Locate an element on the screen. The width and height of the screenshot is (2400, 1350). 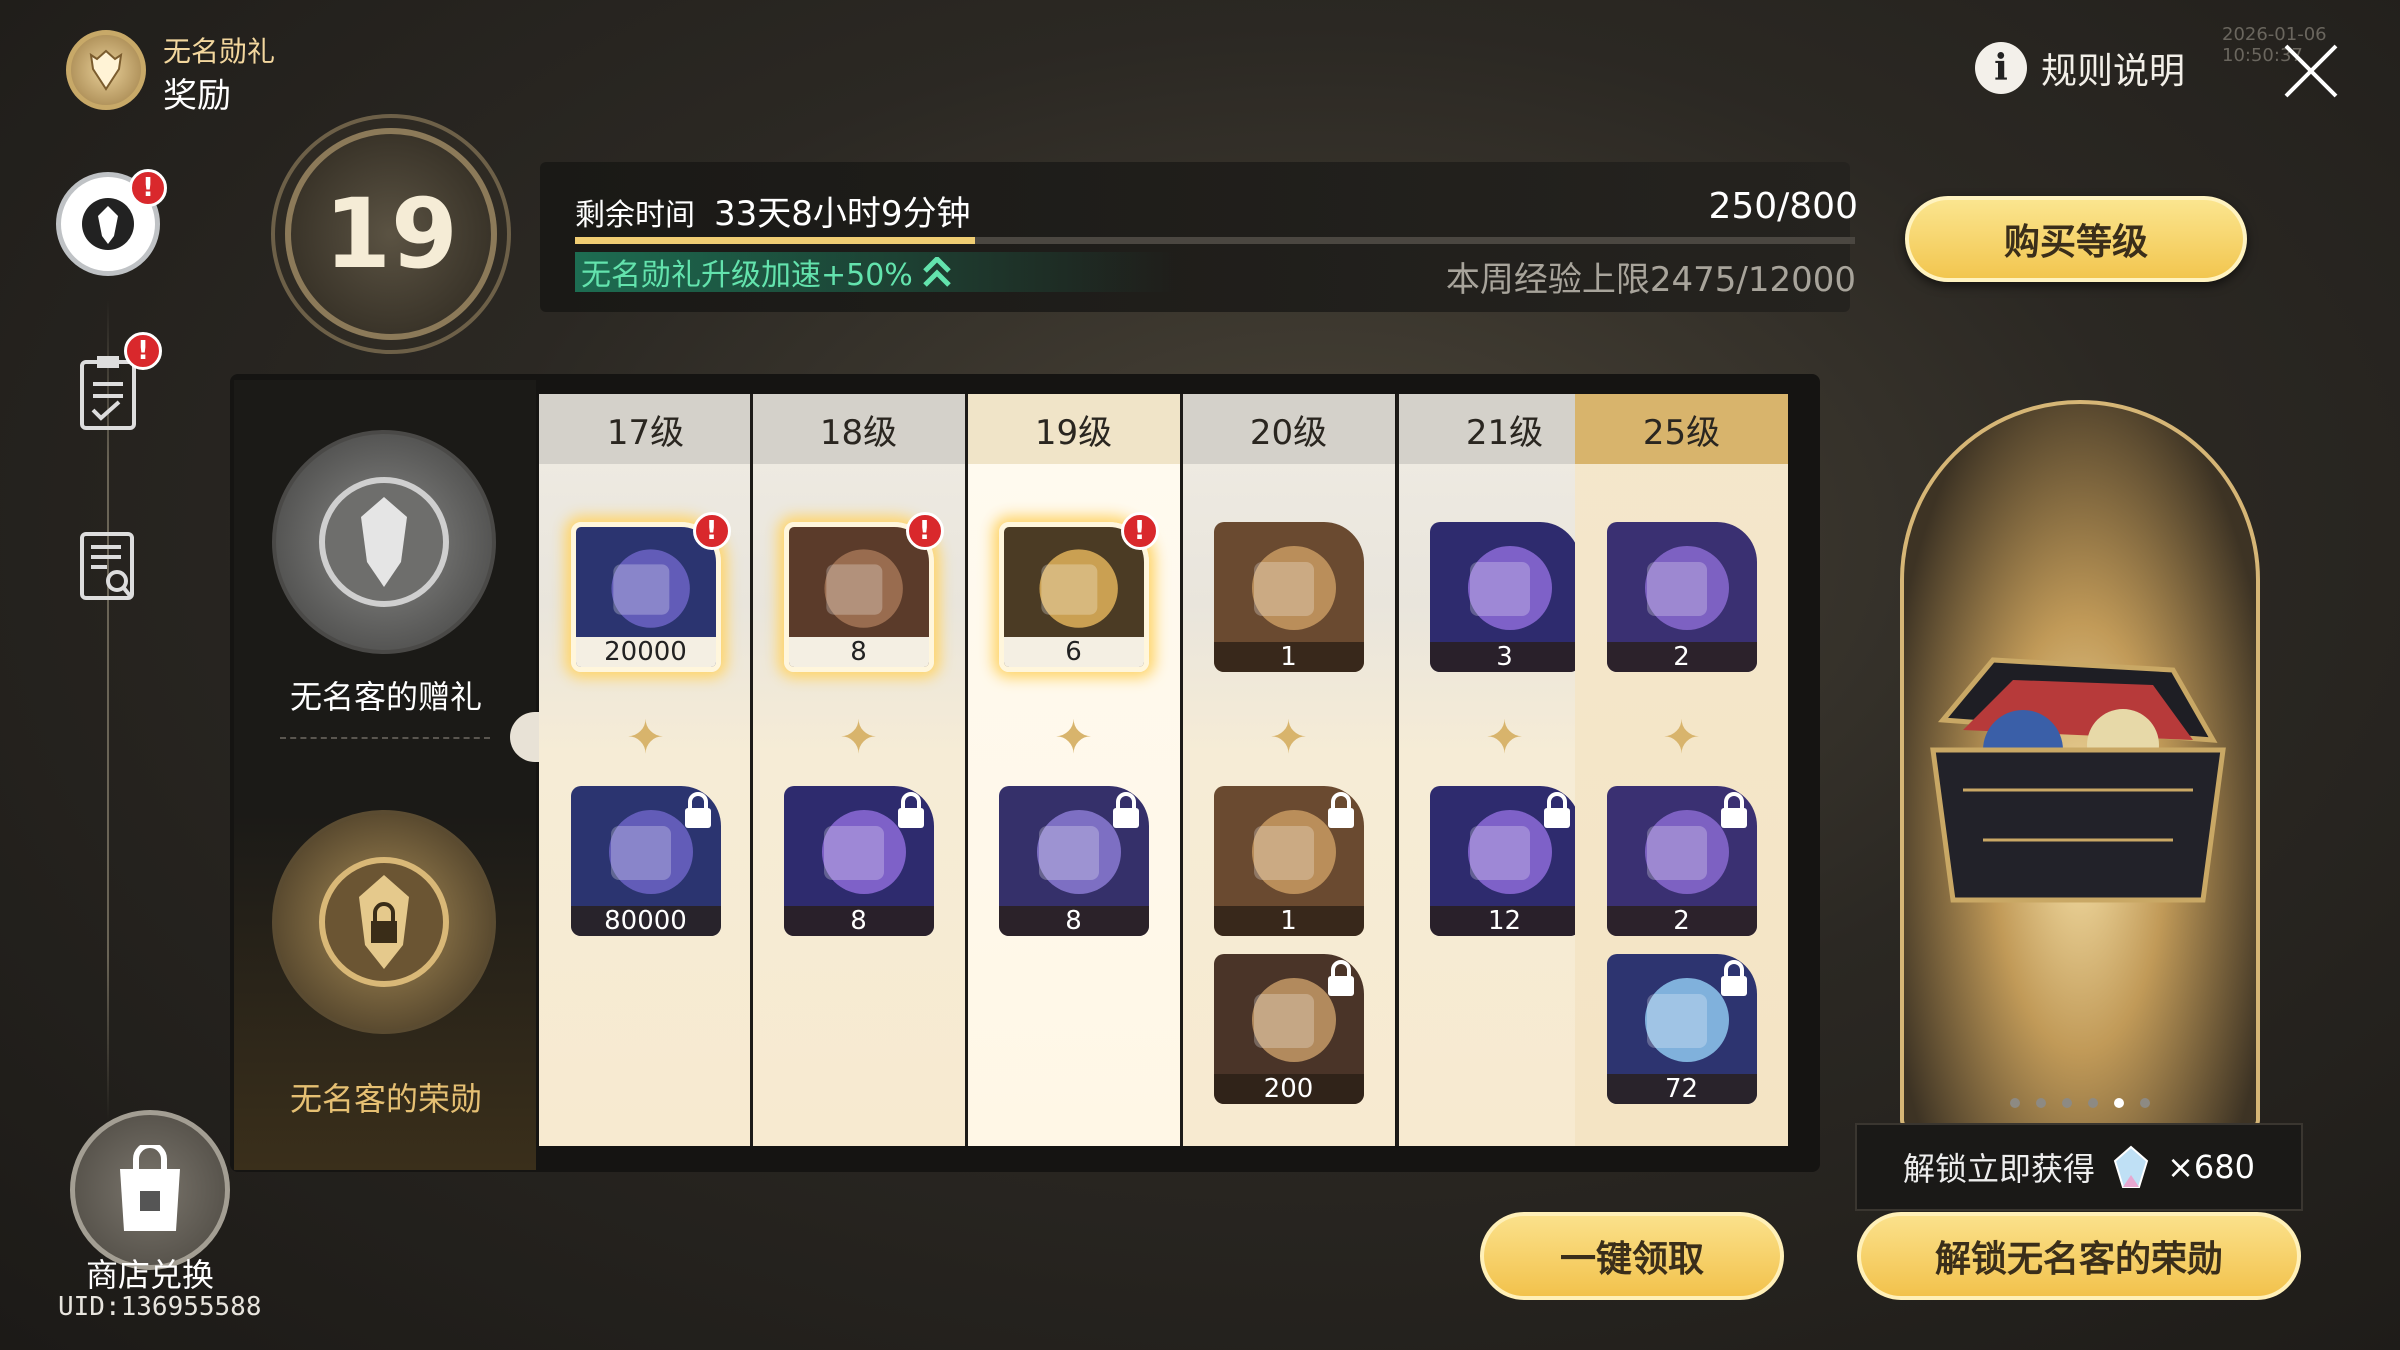
shopping-bag-icon is located at coordinates (150, 1188).